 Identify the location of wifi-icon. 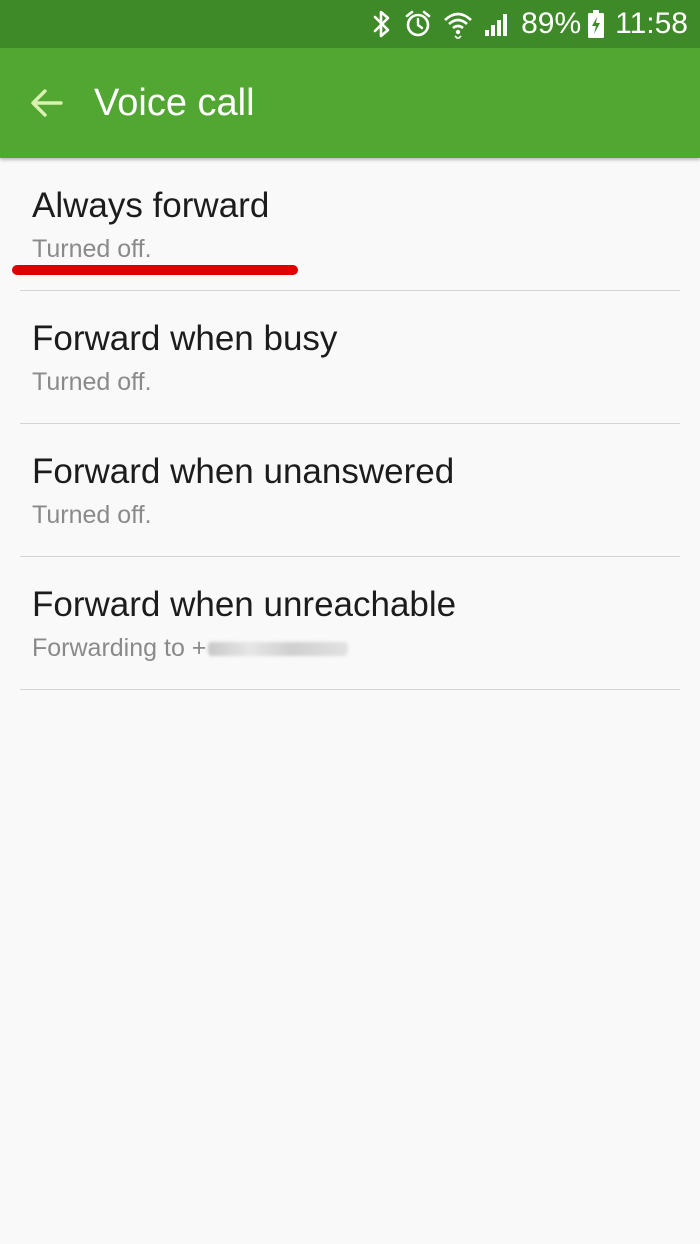
(458, 24).